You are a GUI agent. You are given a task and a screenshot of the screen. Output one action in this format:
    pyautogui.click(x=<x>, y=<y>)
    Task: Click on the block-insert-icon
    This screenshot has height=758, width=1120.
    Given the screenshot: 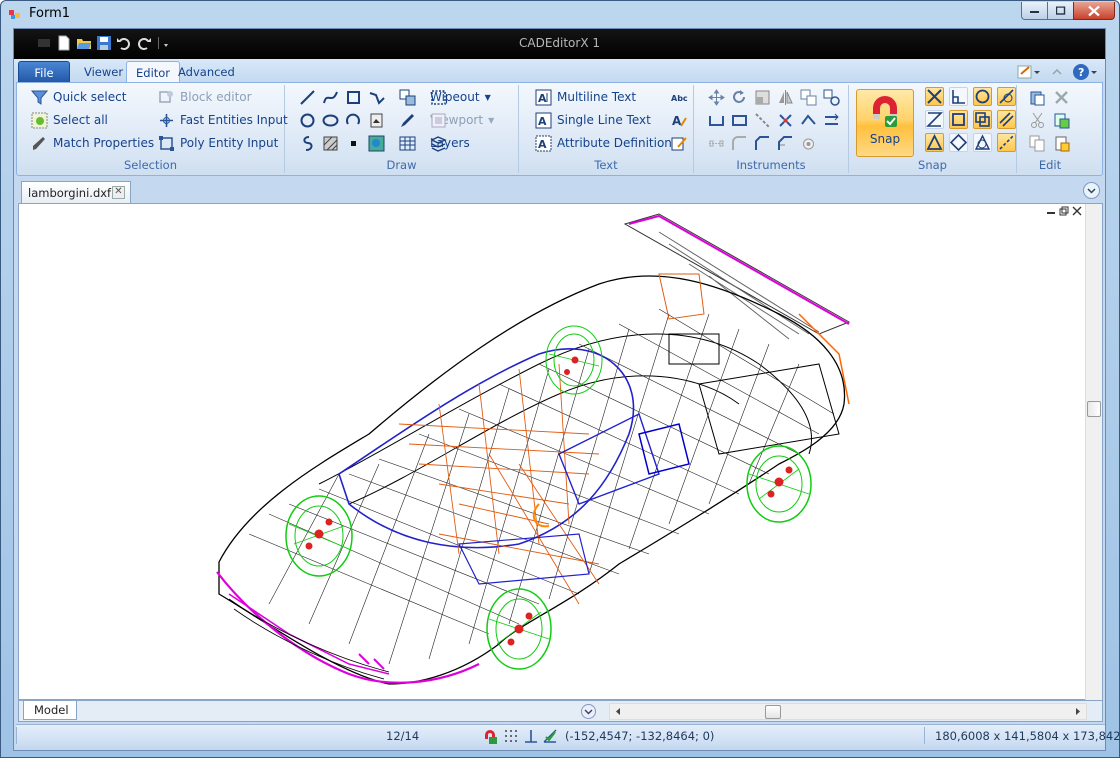 What is the action you would take?
    pyautogui.click(x=407, y=97)
    